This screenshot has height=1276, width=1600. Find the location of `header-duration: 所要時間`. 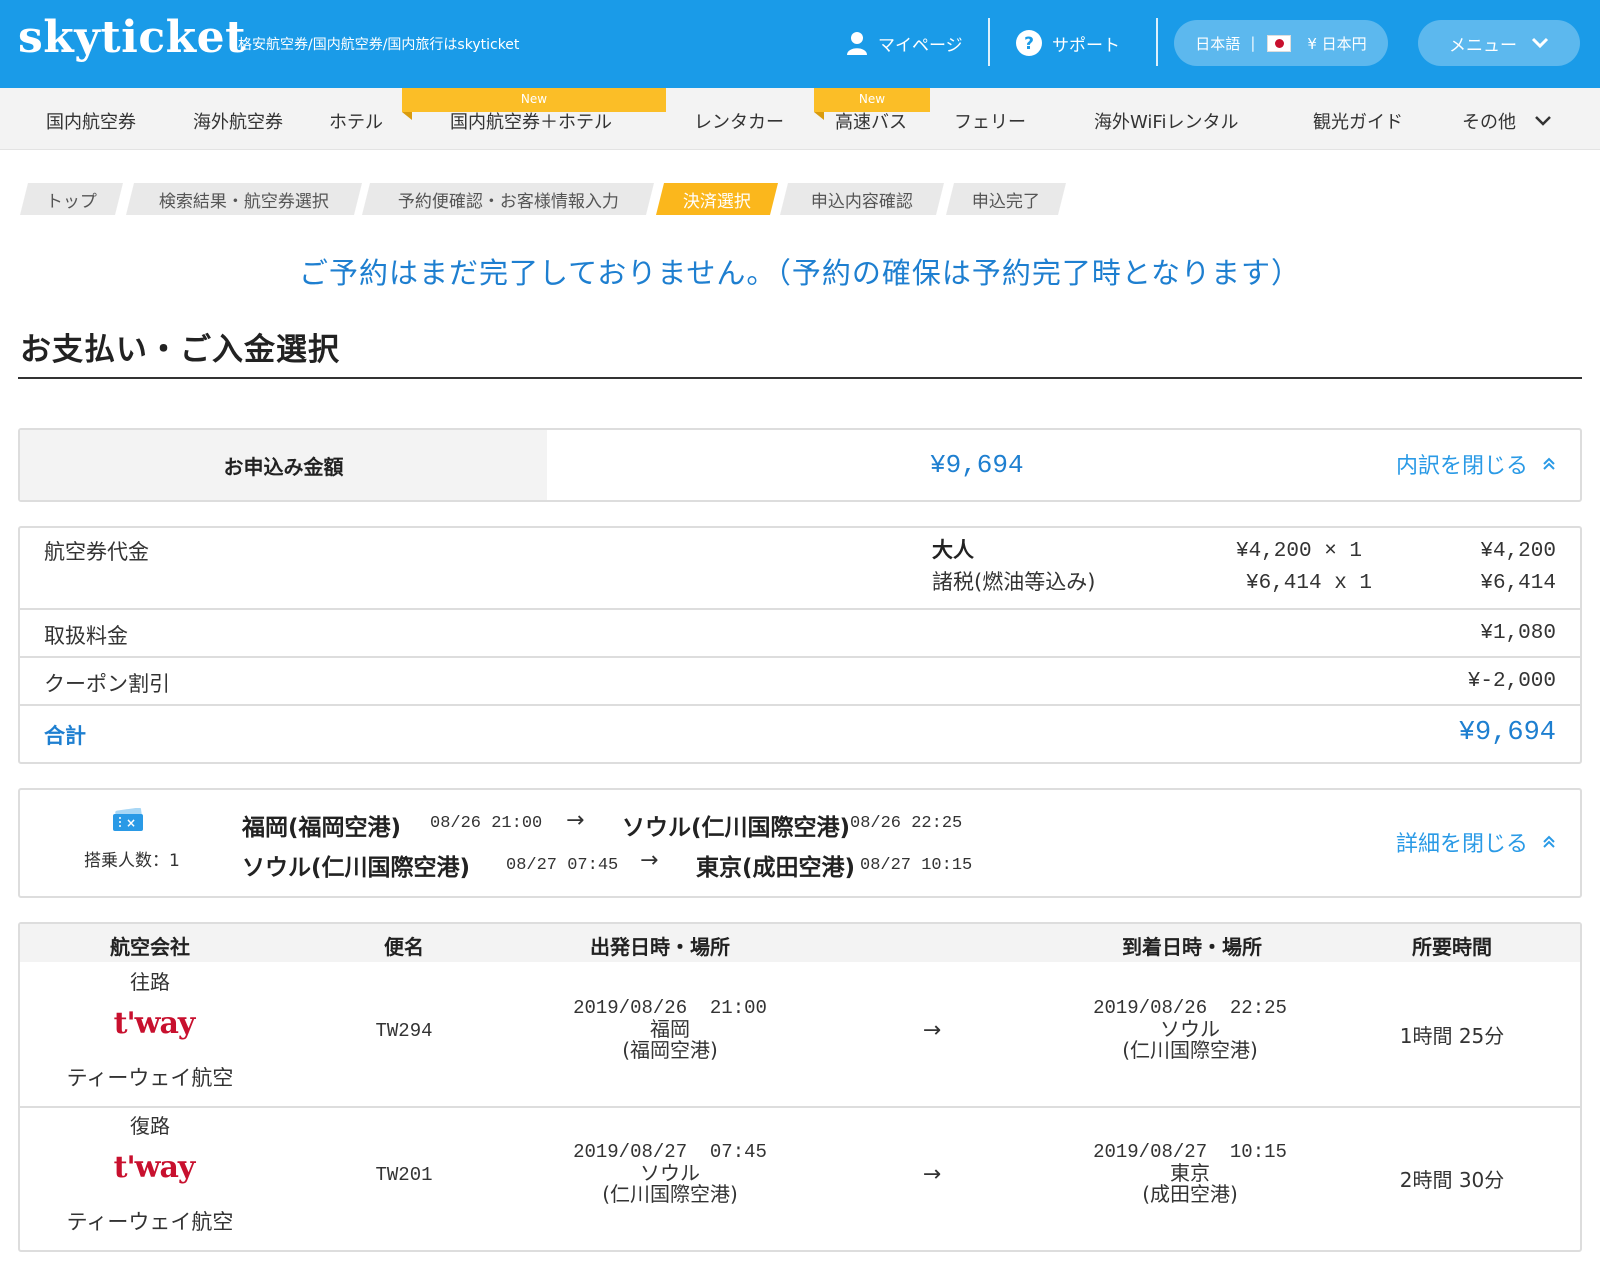

header-duration: 所要時間 is located at coordinates (1452, 947).